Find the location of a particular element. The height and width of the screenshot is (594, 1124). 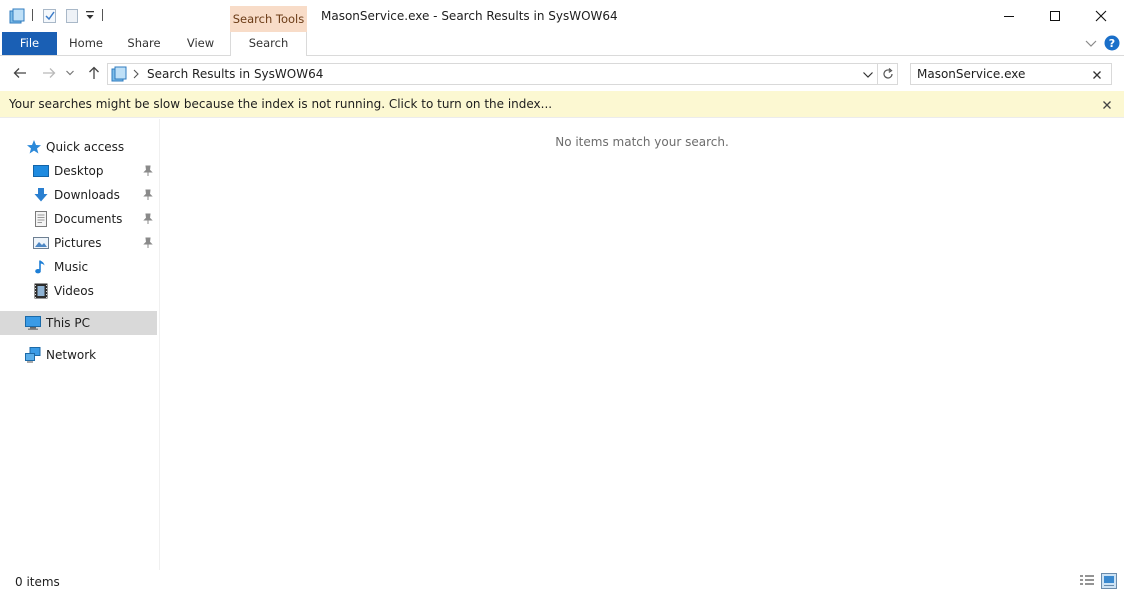

search-results-icon is located at coordinates (119, 74).